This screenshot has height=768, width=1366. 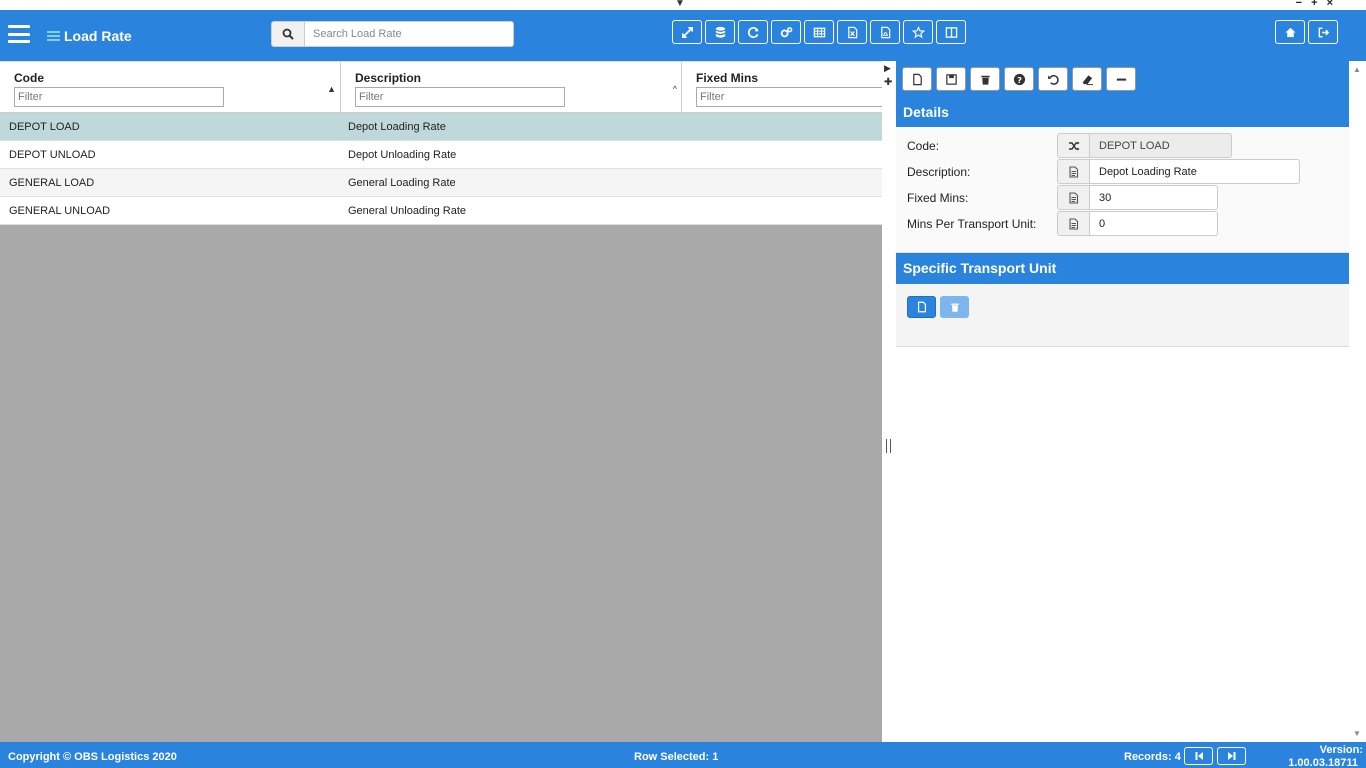 I want to click on last-record-button, so click(x=1231, y=756).